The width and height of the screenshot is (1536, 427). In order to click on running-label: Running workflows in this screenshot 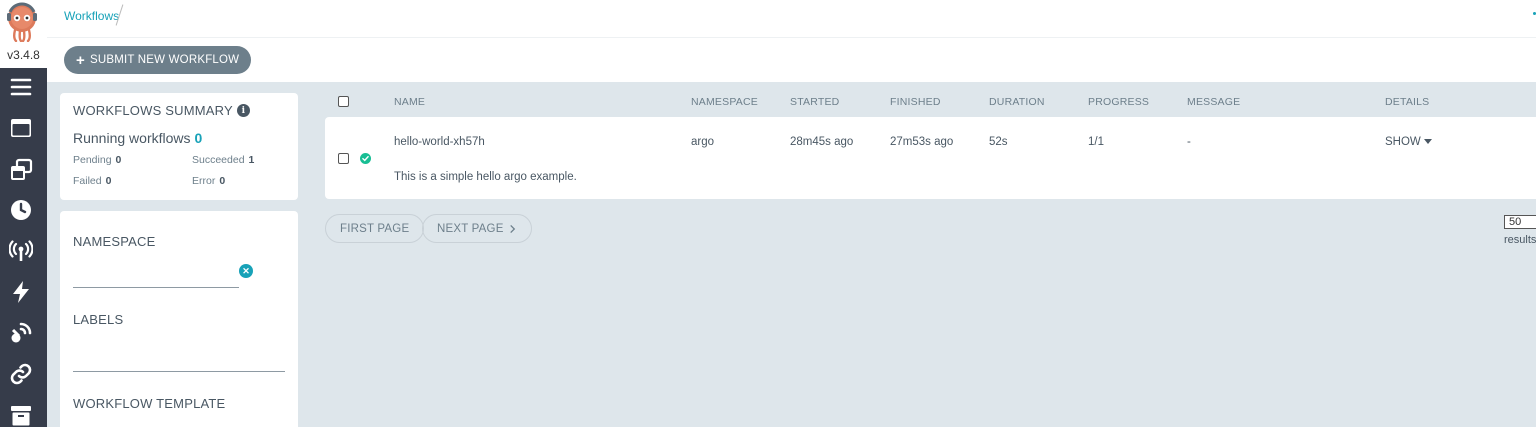, I will do `click(132, 138)`.